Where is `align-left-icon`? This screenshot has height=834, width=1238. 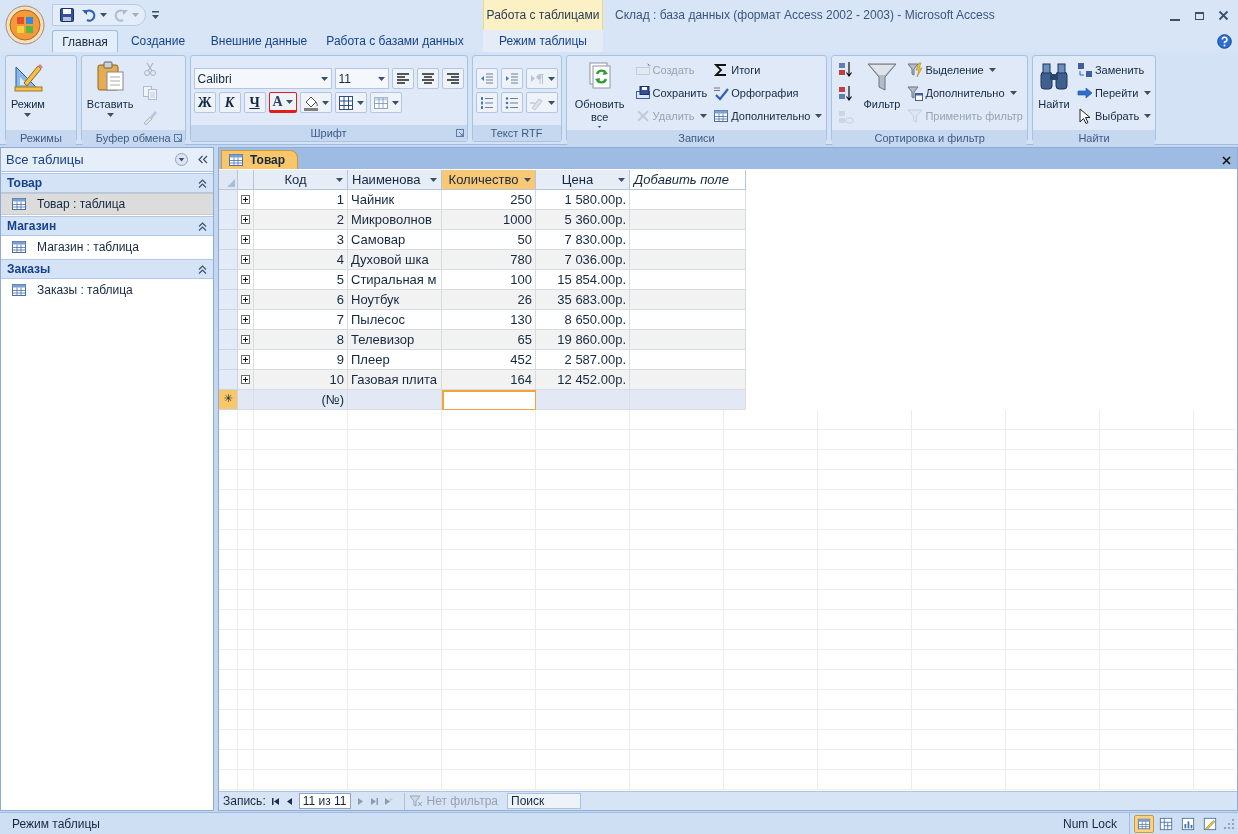 align-left-icon is located at coordinates (402, 78).